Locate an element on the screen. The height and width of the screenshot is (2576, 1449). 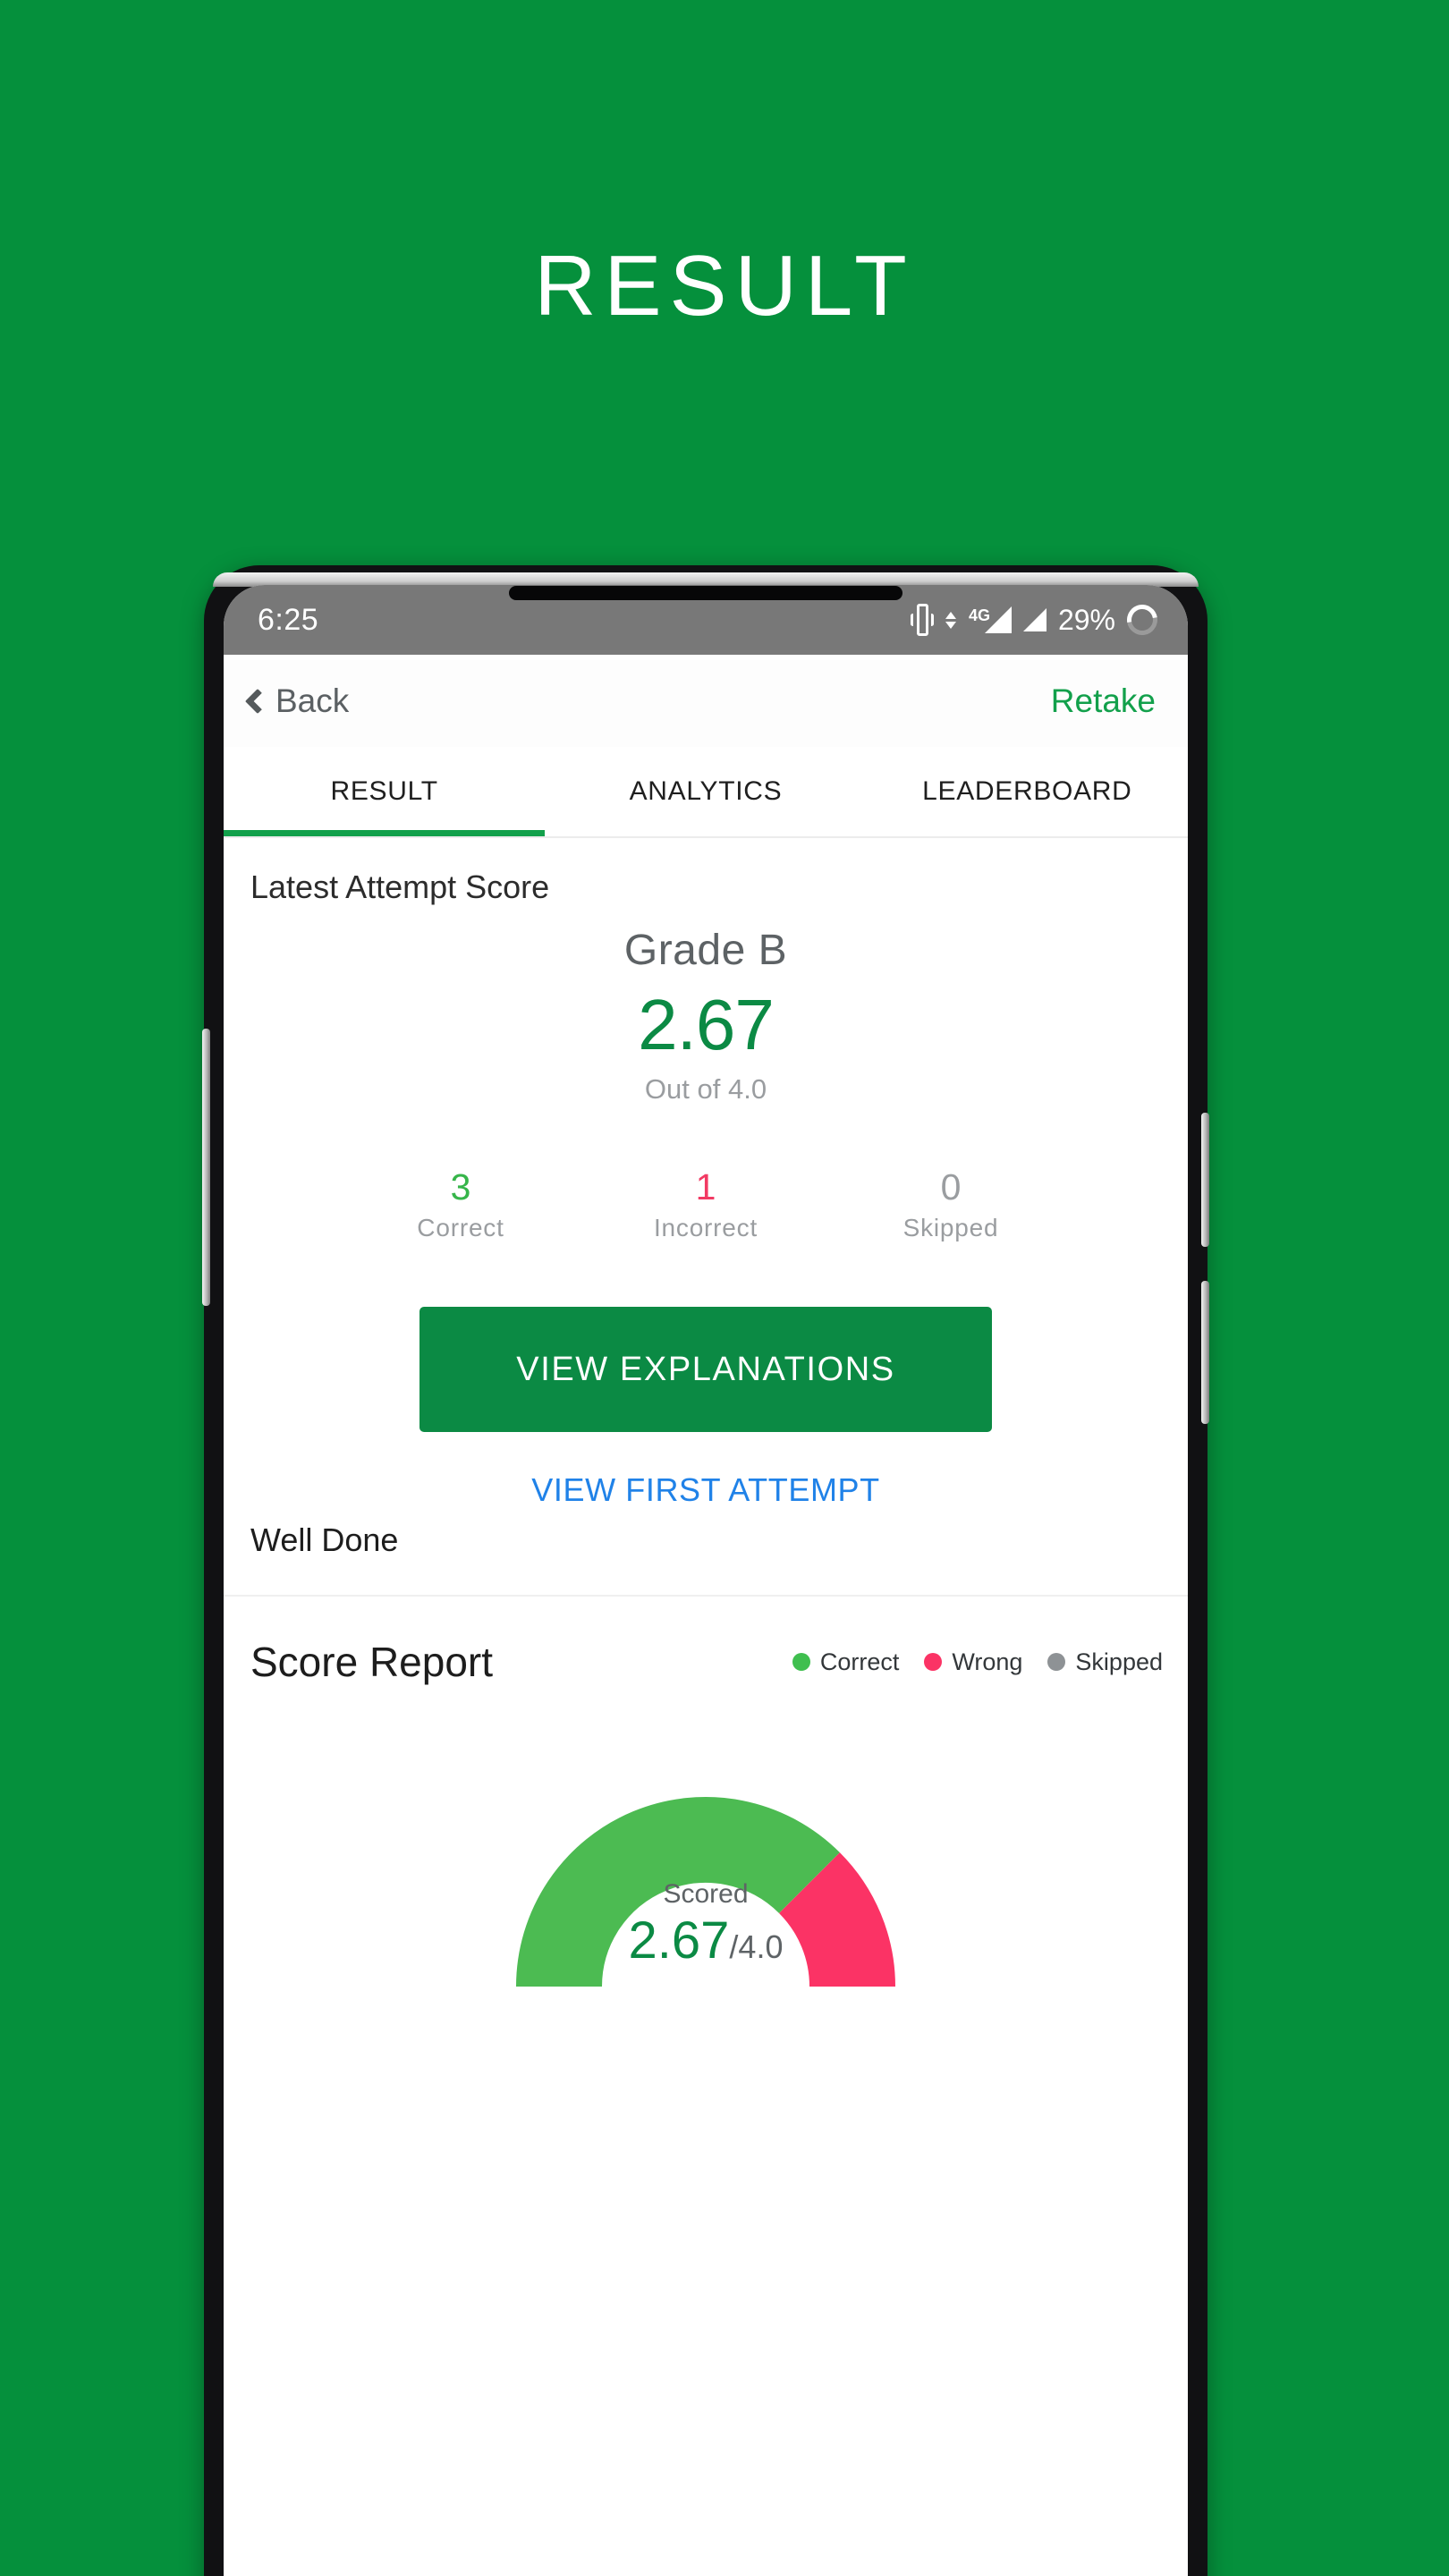
score-out-of: Out of 4.0 is located at coordinates (705, 1089).